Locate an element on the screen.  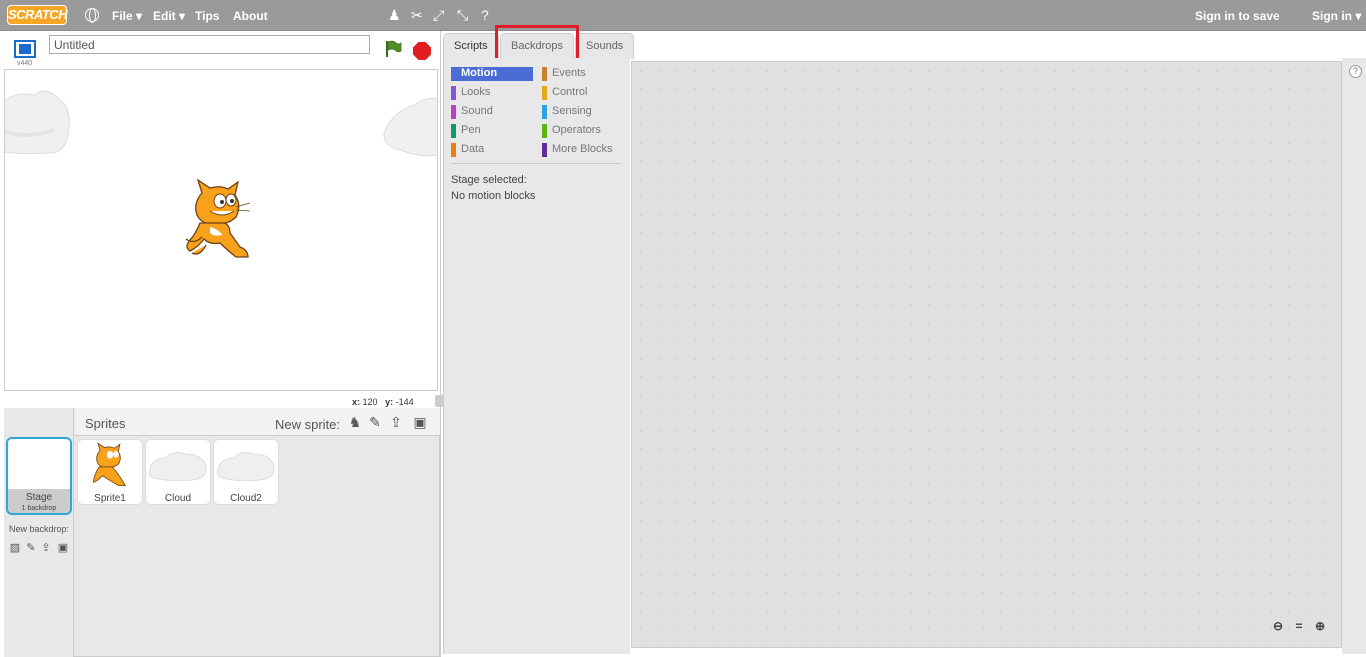
no-motion-blocks-message: No motion blocks is located at coordinates (493, 196).